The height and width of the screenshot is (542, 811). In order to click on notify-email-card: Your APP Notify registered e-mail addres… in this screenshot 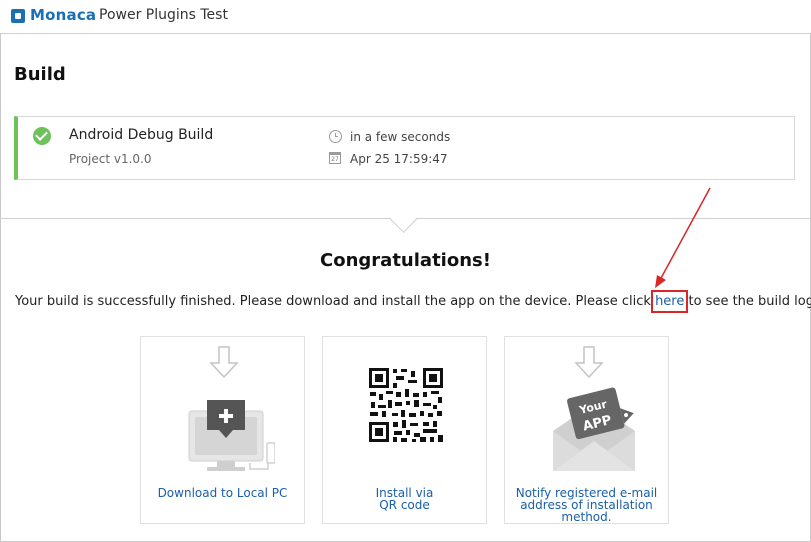, I will do `click(586, 430)`.